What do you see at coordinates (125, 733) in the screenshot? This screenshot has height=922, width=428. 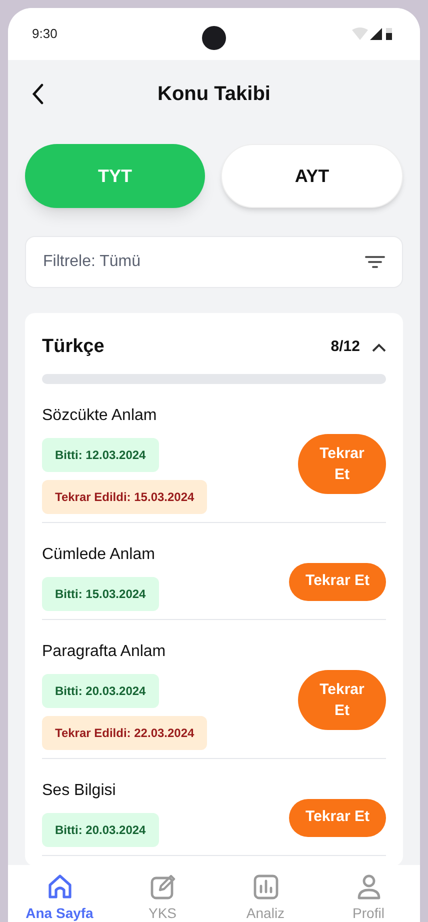 I see `repeat-date-tag: Tekrar Edildi: 22.03.2024` at bounding box center [125, 733].